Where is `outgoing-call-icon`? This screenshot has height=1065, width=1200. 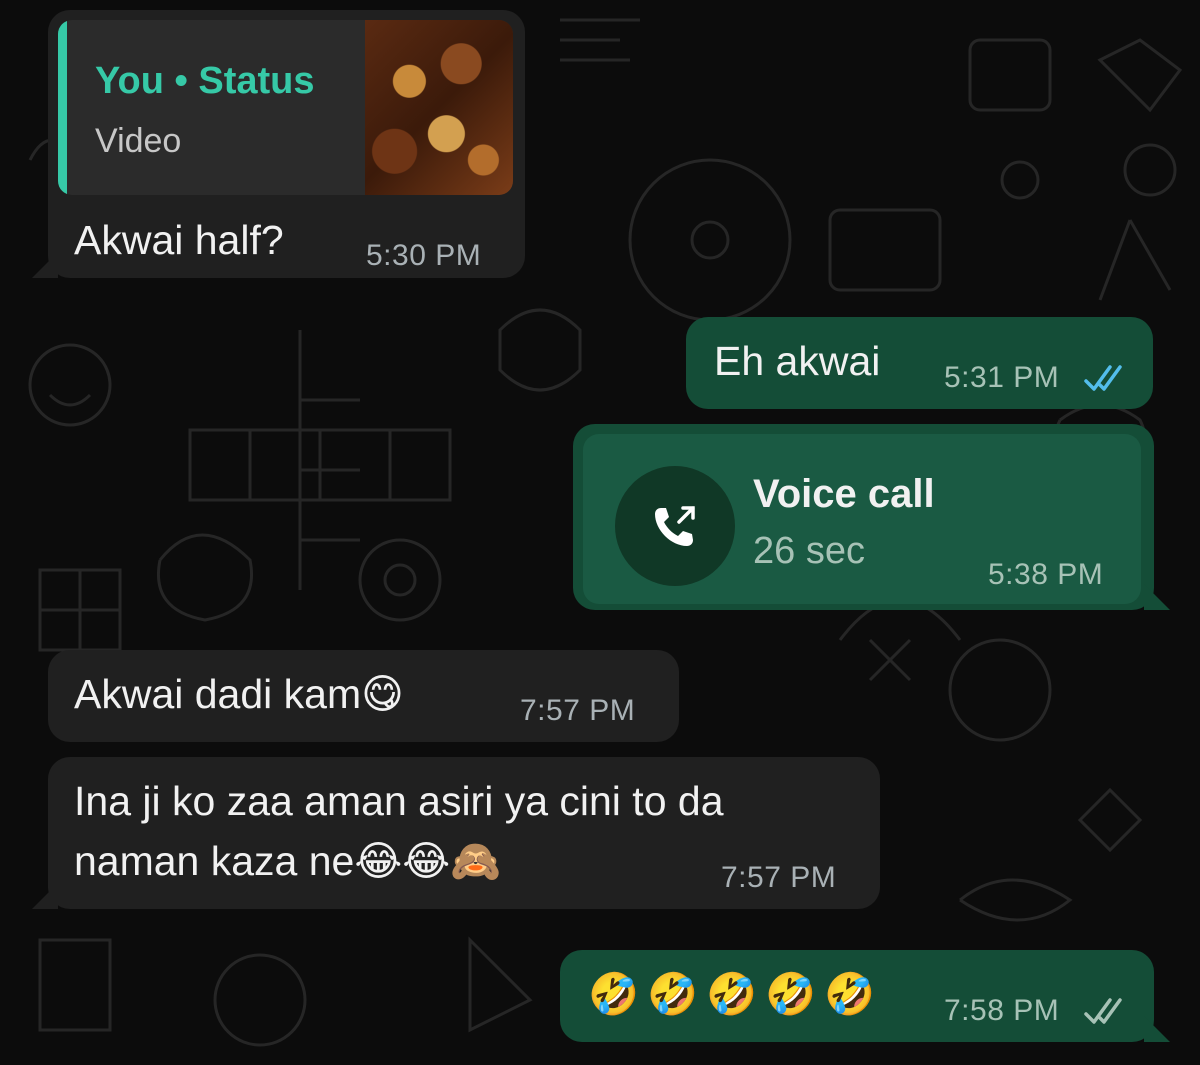
outgoing-call-icon is located at coordinates (675, 526).